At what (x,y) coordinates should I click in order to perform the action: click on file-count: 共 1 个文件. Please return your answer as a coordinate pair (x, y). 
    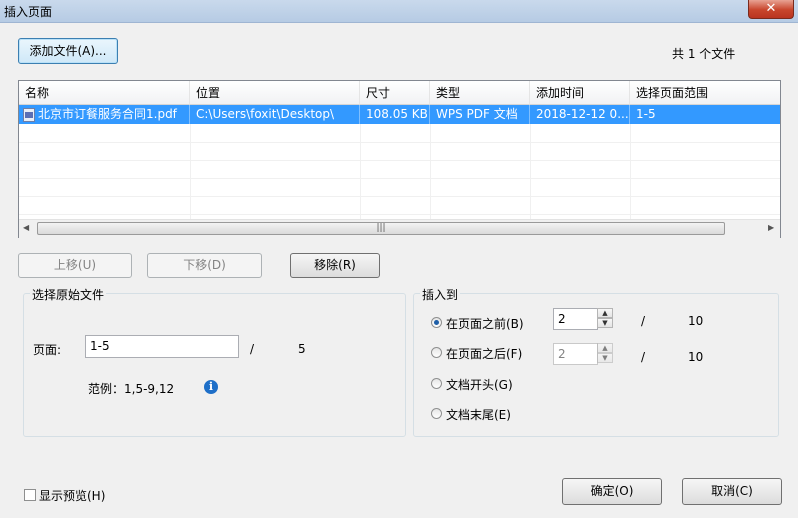
    Looking at the image, I should click on (704, 54).